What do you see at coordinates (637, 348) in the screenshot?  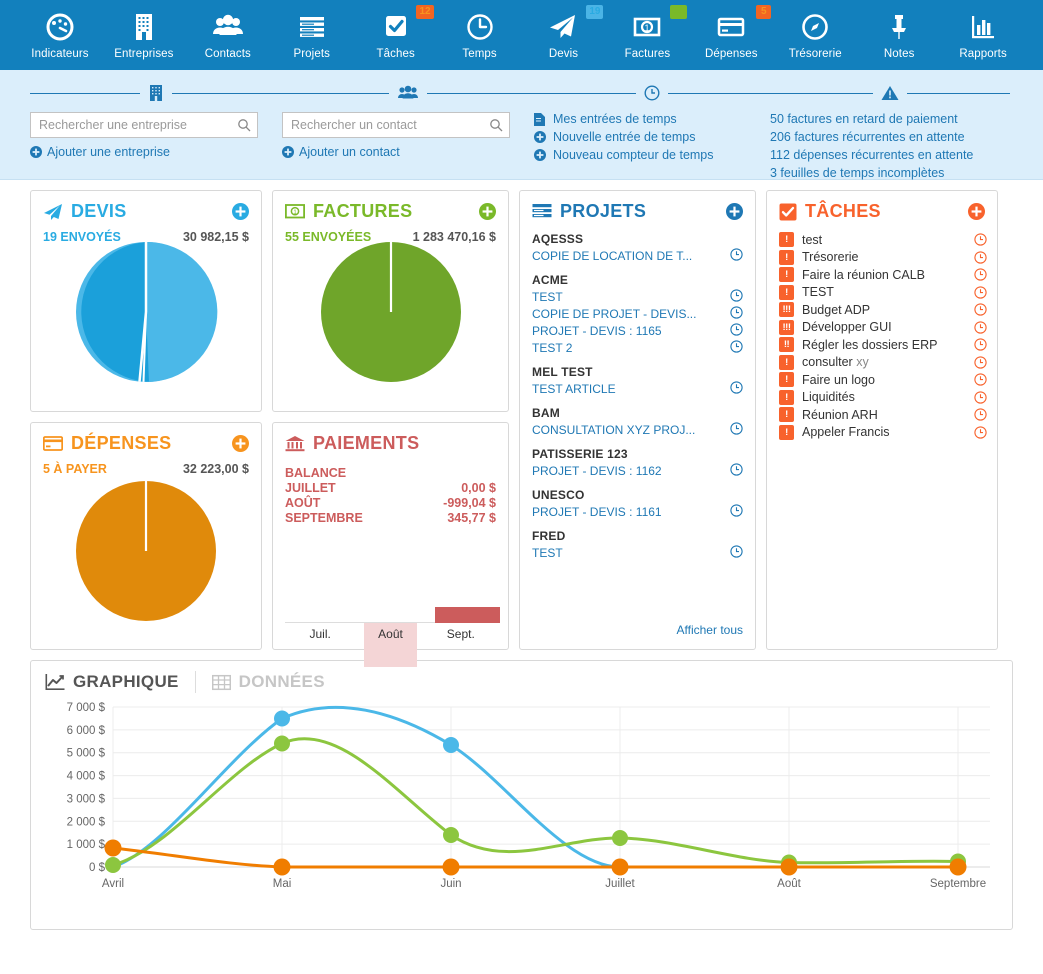 I see `project-row: TEST 2` at bounding box center [637, 348].